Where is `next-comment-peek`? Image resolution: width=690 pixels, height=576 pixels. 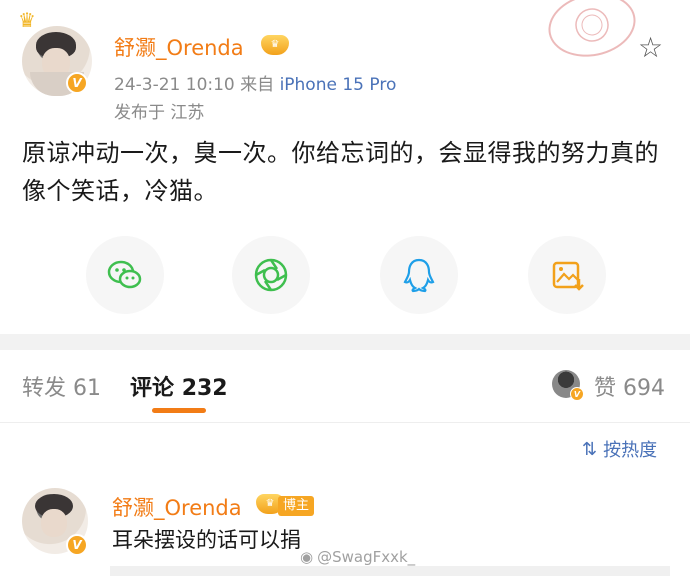
next-comment-peek is located at coordinates (390, 571).